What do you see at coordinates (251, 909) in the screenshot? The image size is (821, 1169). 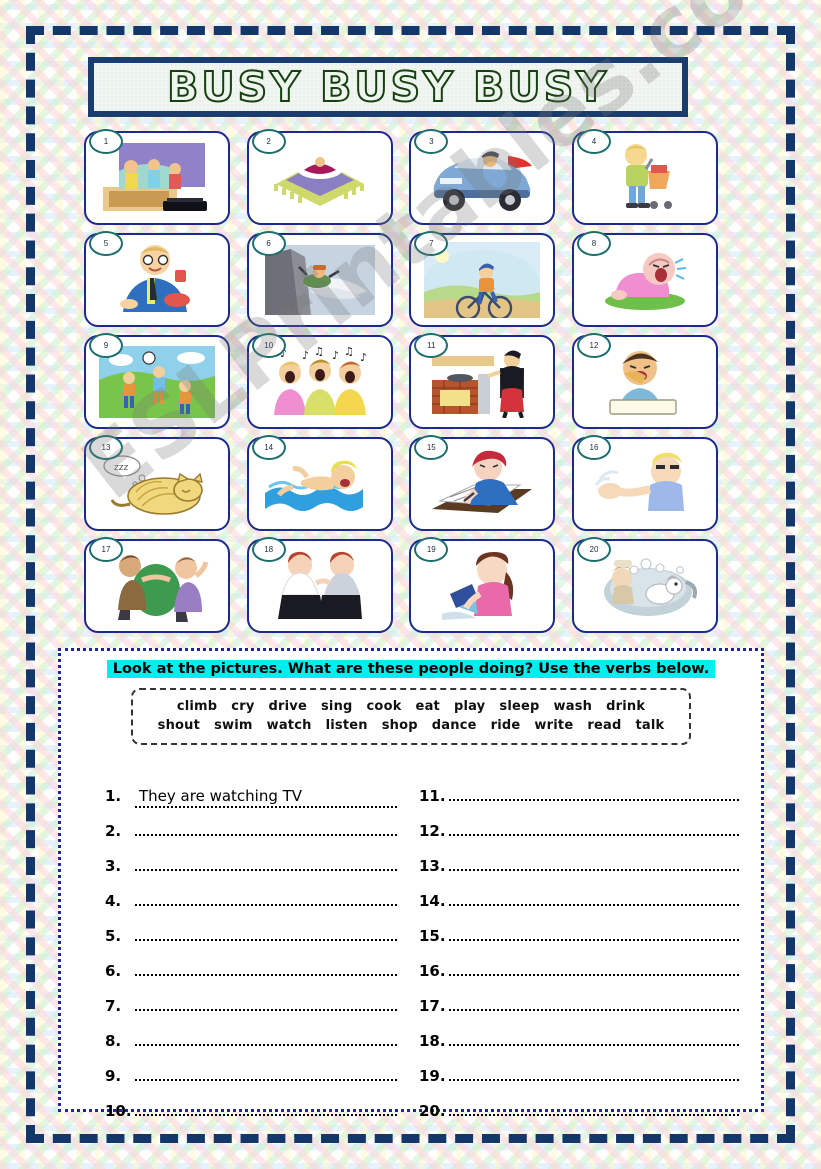 I see `answer-item: 4.` at bounding box center [251, 909].